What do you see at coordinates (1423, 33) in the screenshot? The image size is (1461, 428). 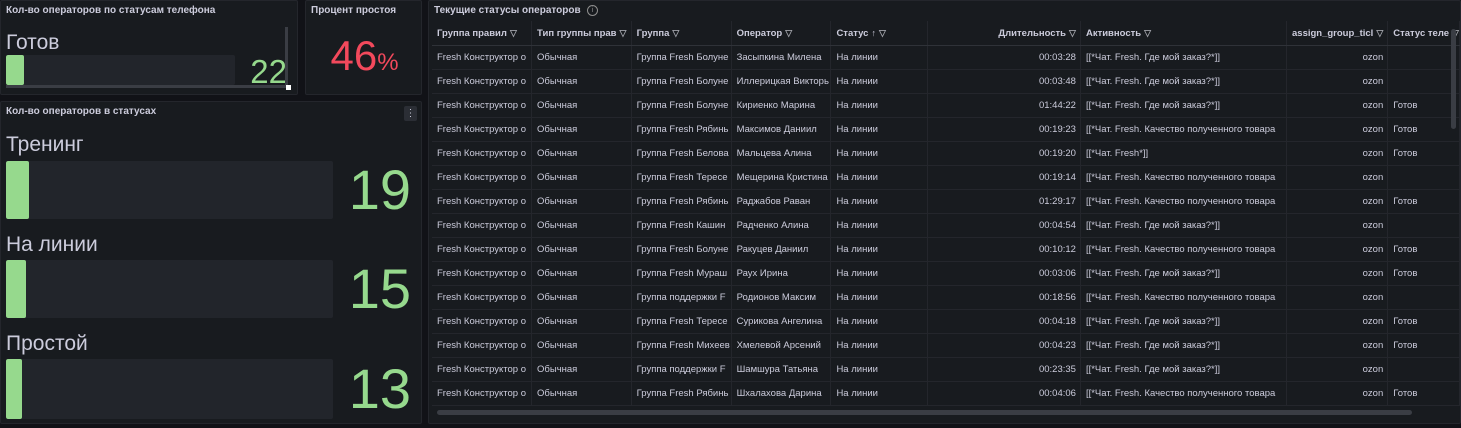 I see `column-header: Статус теле▽` at bounding box center [1423, 33].